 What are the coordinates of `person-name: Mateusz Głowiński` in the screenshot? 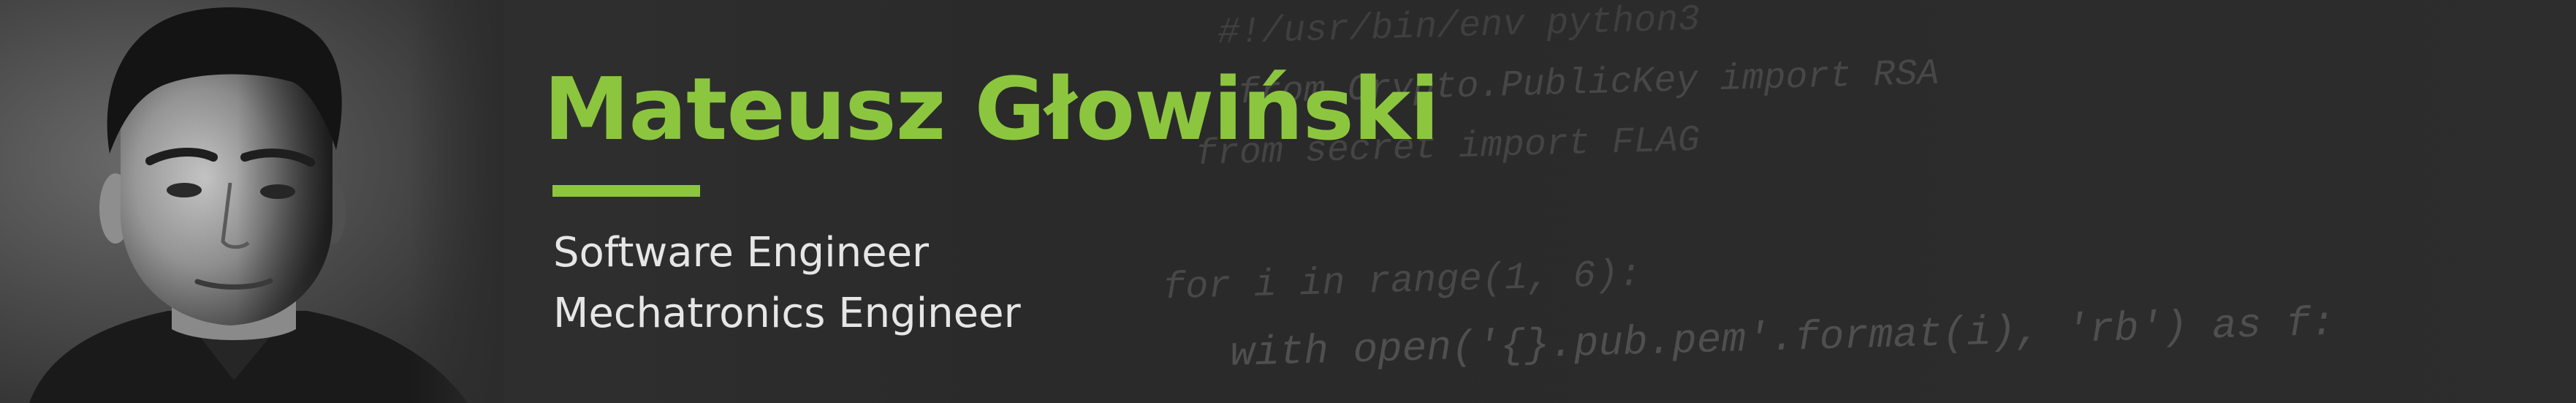 It's located at (992, 109).